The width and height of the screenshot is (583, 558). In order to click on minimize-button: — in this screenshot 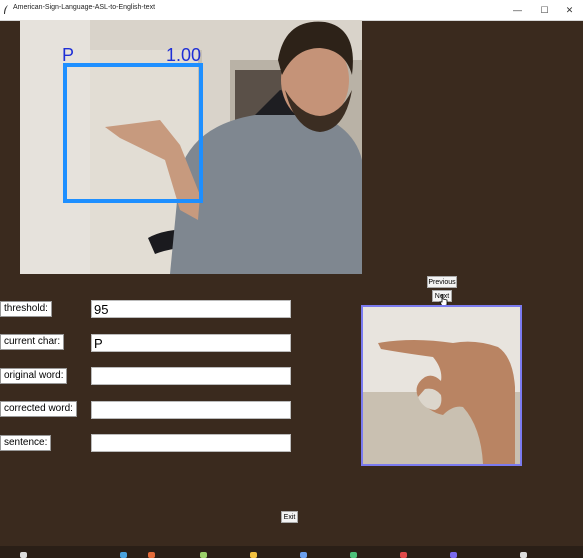, I will do `click(517, 10)`.